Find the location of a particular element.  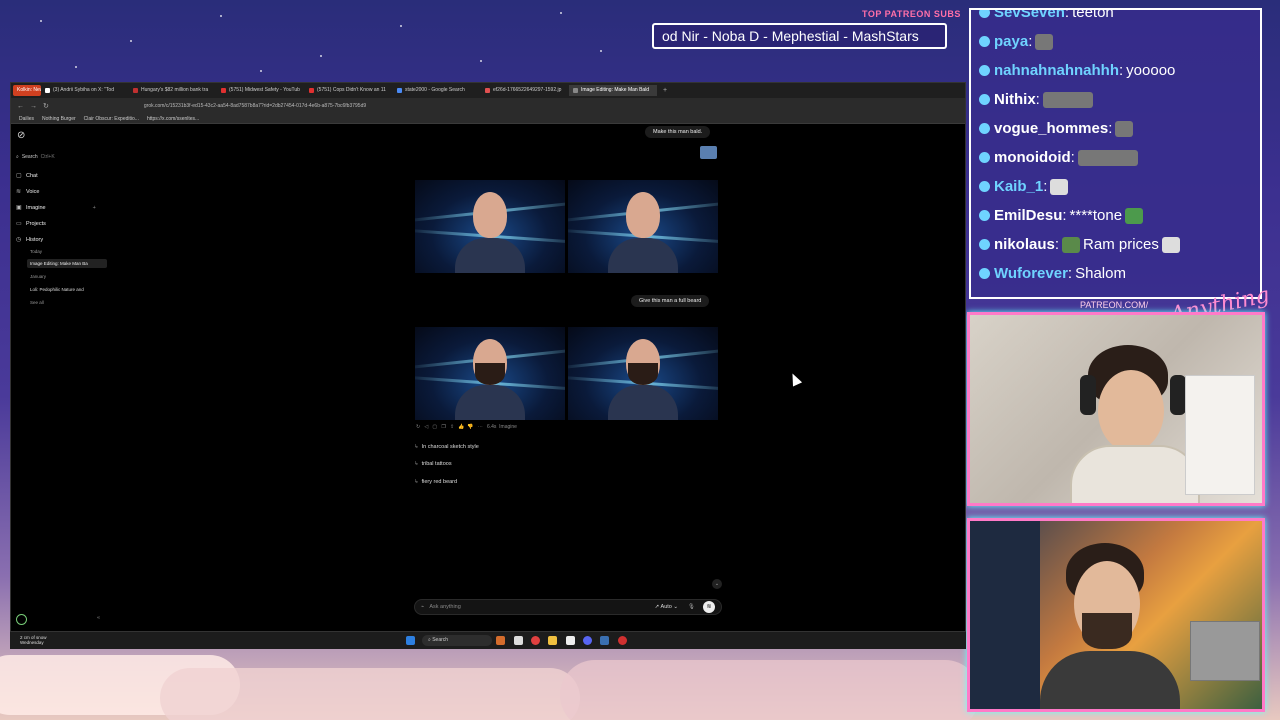

history-item-image-editing: Image Editing: Make Man Ba is located at coordinates (59, 263).